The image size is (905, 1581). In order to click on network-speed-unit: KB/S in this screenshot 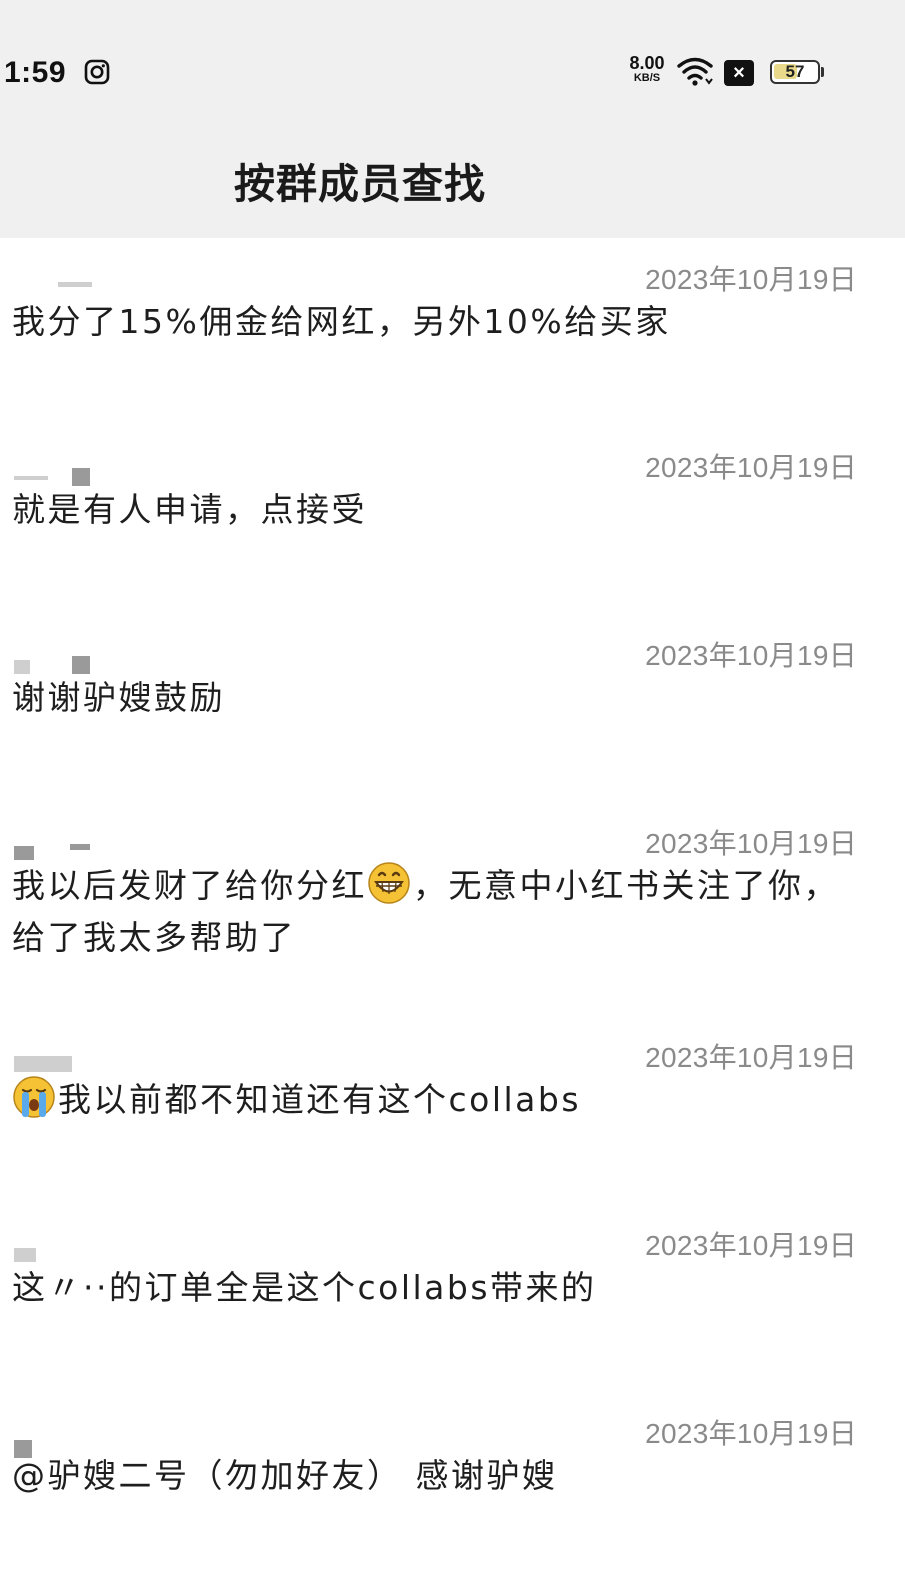, I will do `click(647, 78)`.